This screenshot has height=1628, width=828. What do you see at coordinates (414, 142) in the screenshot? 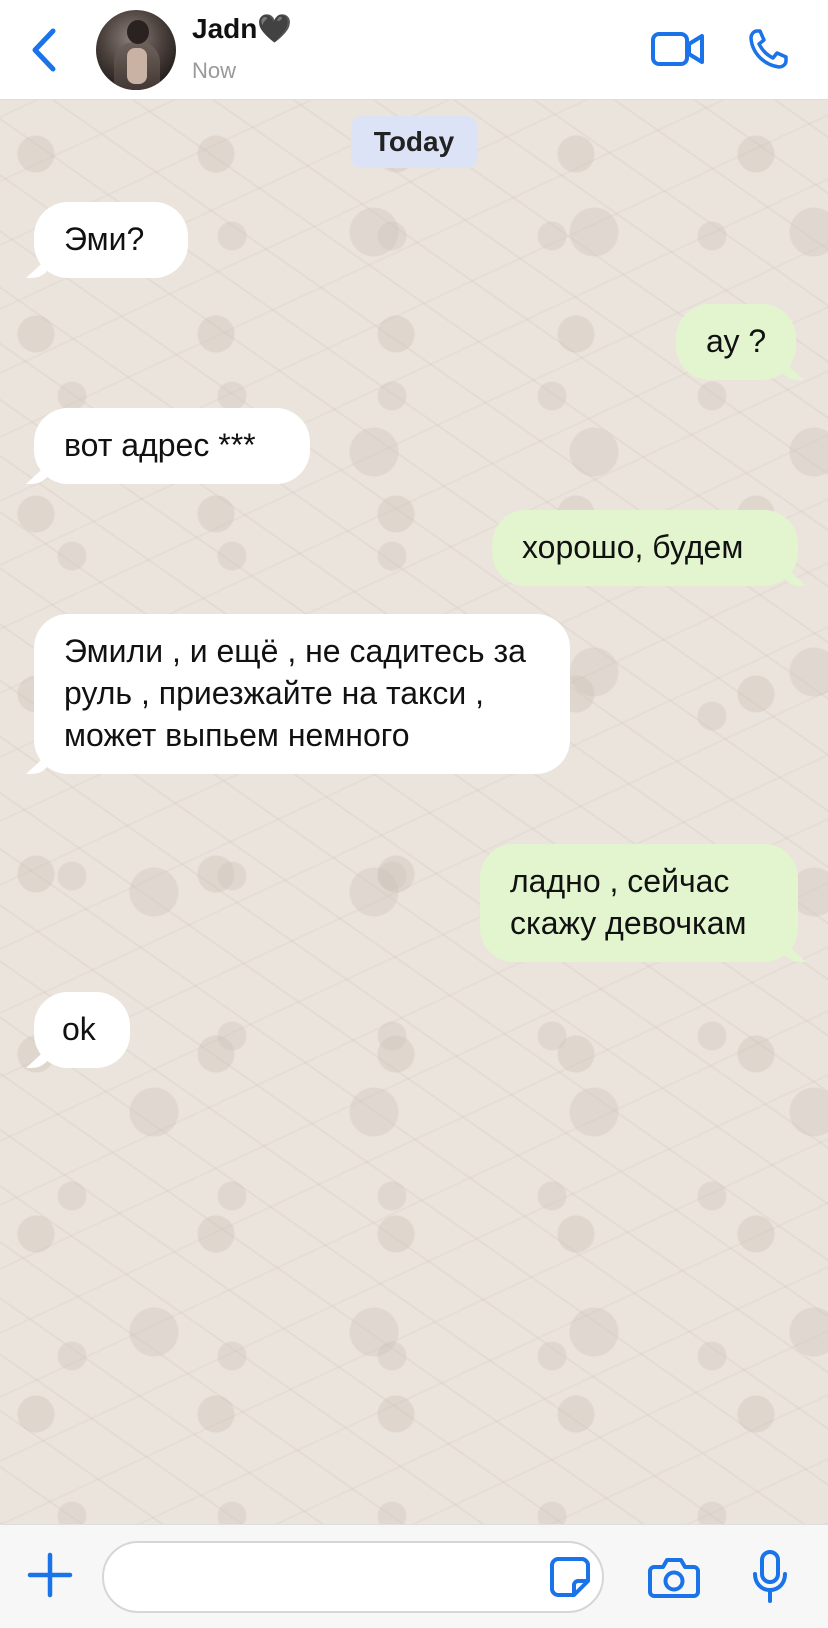
I see `date-separator: Today` at bounding box center [414, 142].